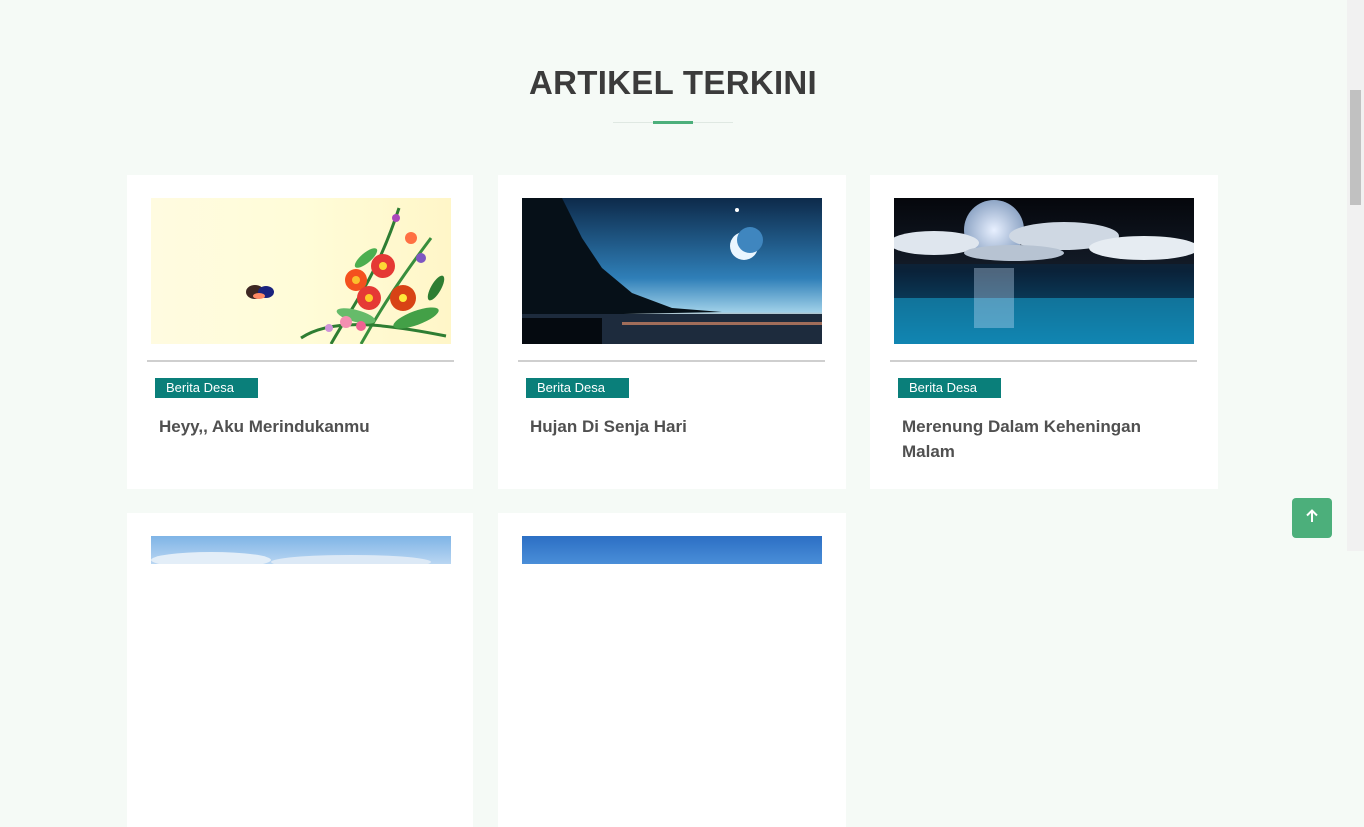 The image size is (1364, 827). What do you see at coordinates (301, 271) in the screenshot?
I see `flowers-butterfly-image` at bounding box center [301, 271].